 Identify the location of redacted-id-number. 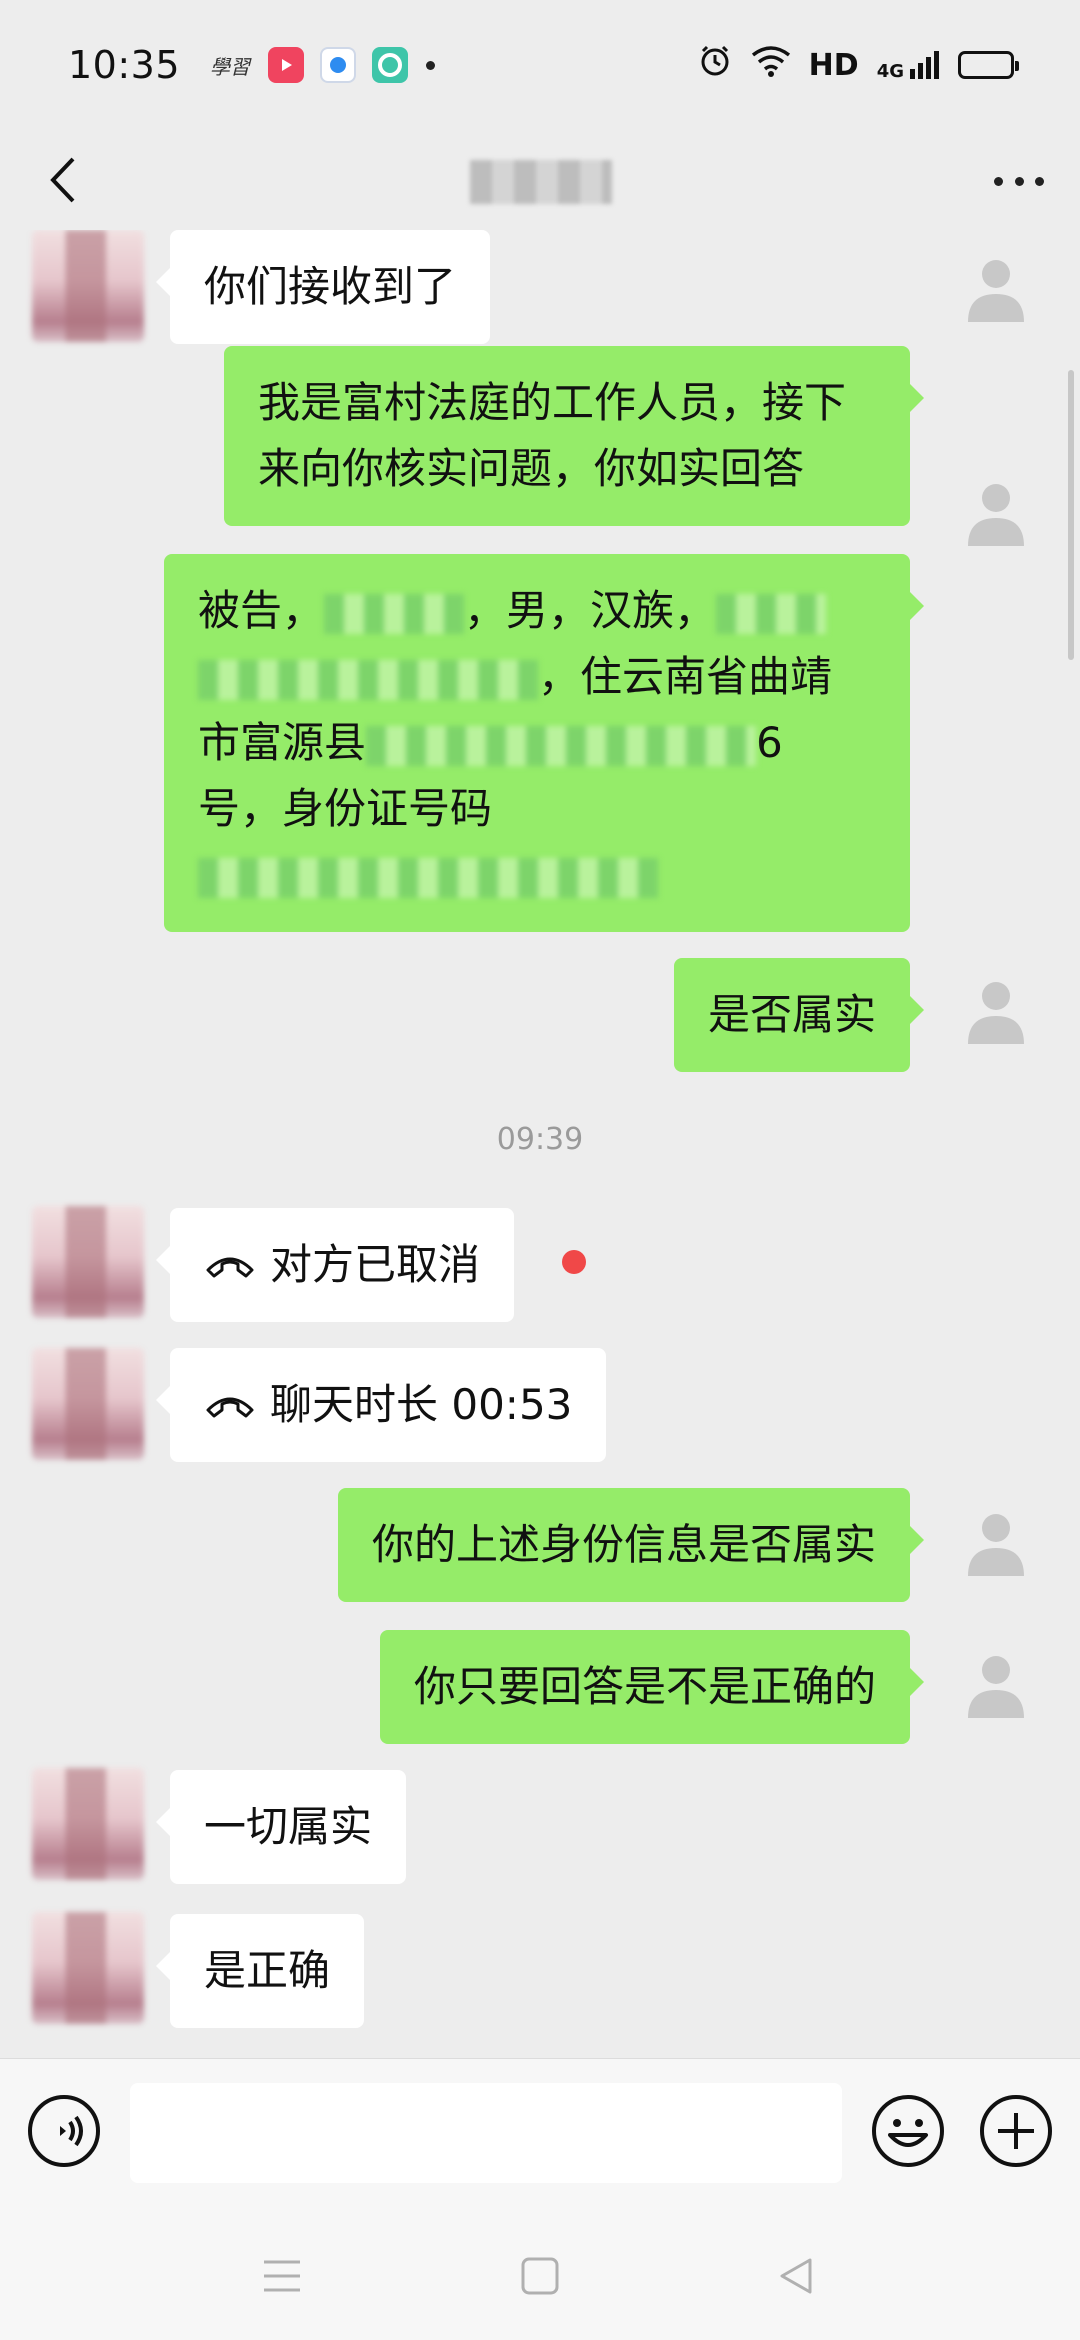
(428, 877).